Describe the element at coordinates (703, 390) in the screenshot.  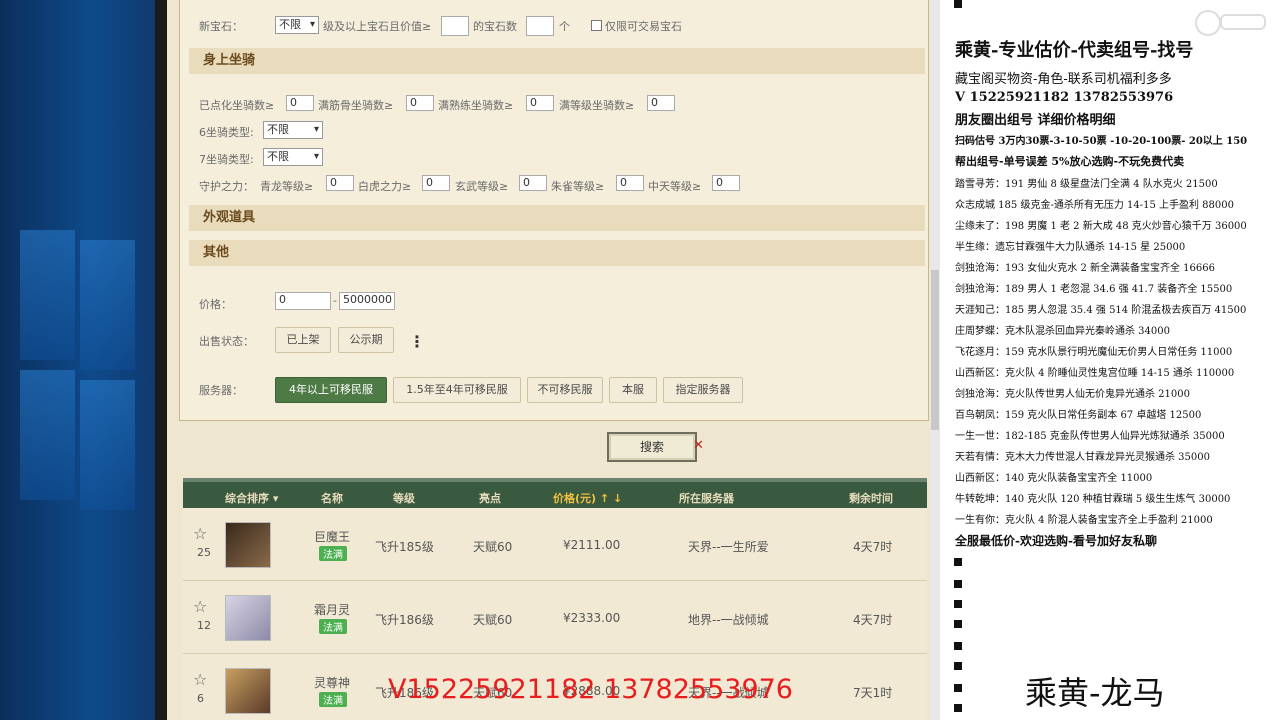
I see `server-specify-button: 指定服务器` at that location.